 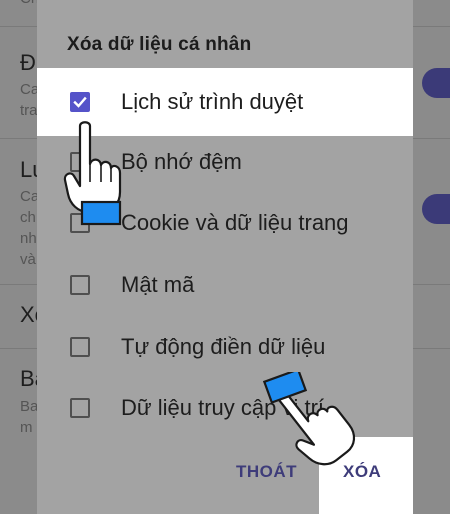 I want to click on bg-row-sub: và, so click(x=28, y=259).